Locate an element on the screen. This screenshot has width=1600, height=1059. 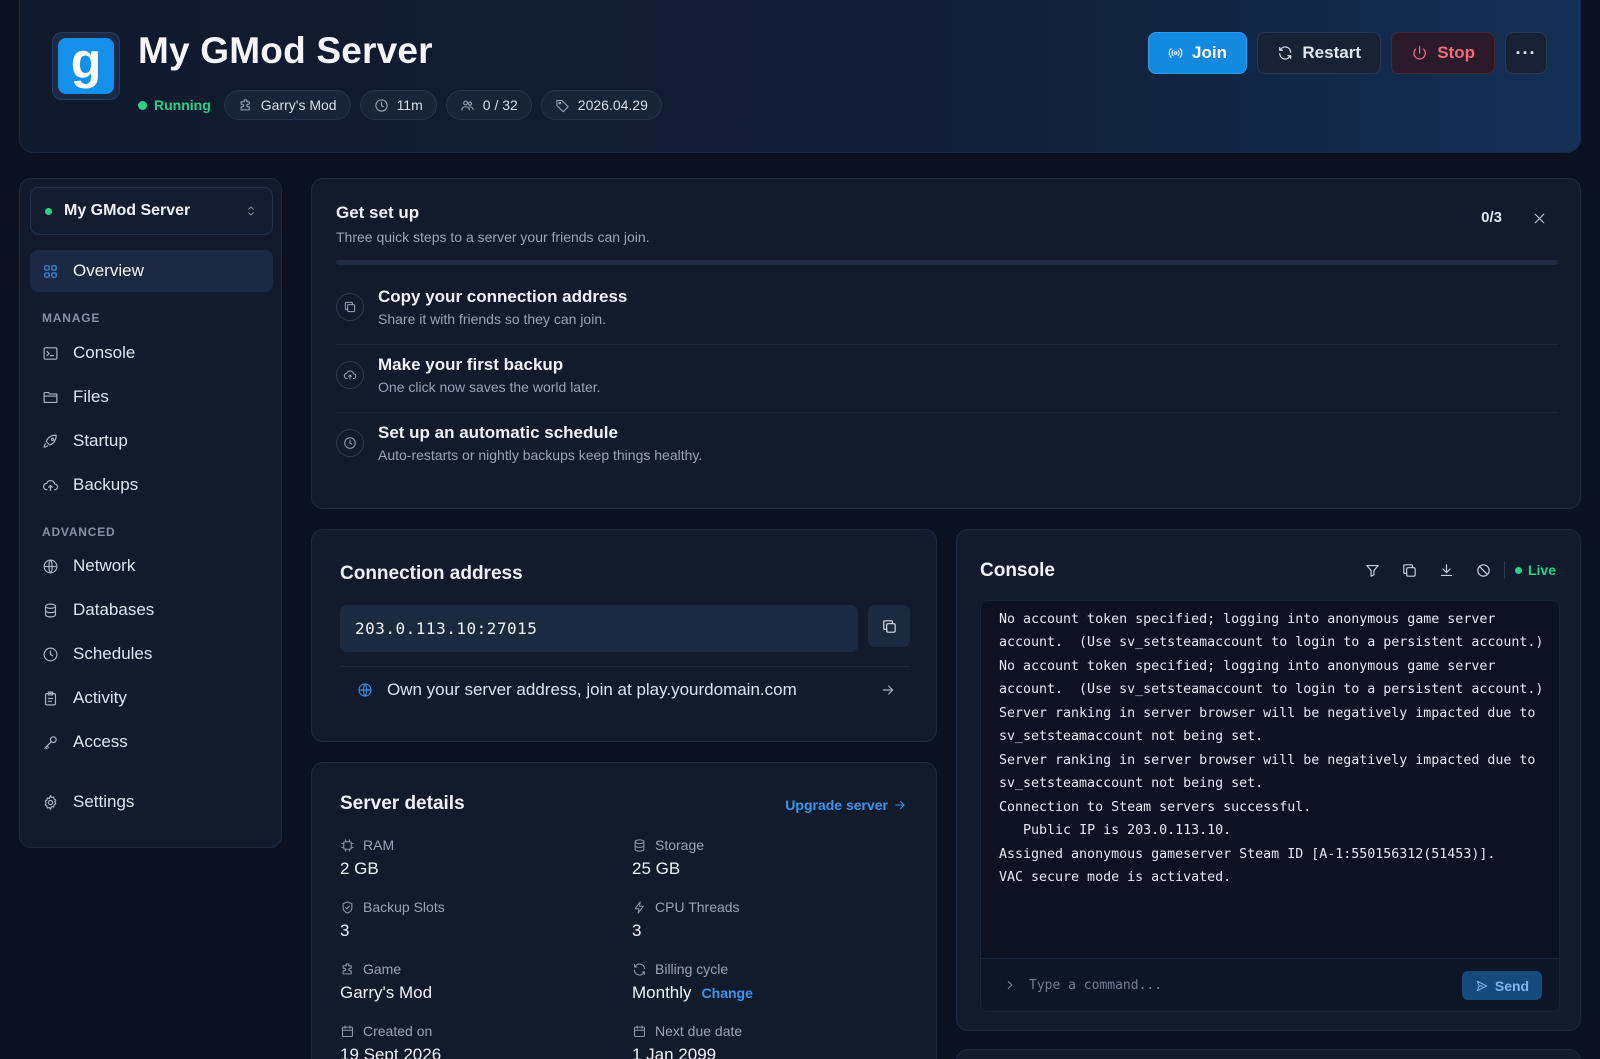
sidebar-item-files: Files is located at coordinates (151, 397).